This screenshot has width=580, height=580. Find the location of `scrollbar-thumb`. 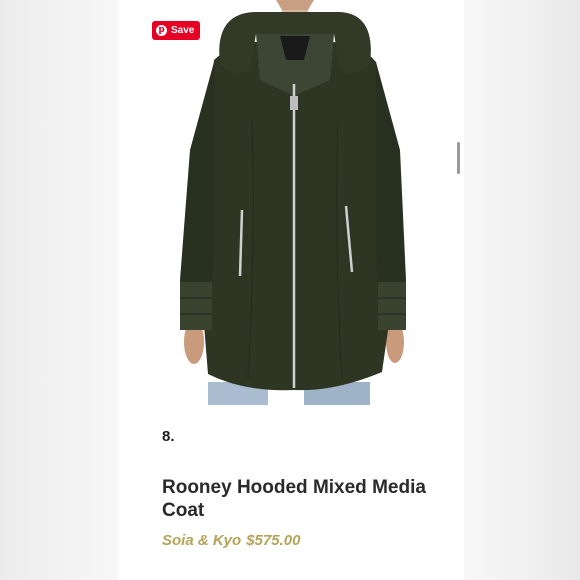

scrollbar-thumb is located at coordinates (458, 158).